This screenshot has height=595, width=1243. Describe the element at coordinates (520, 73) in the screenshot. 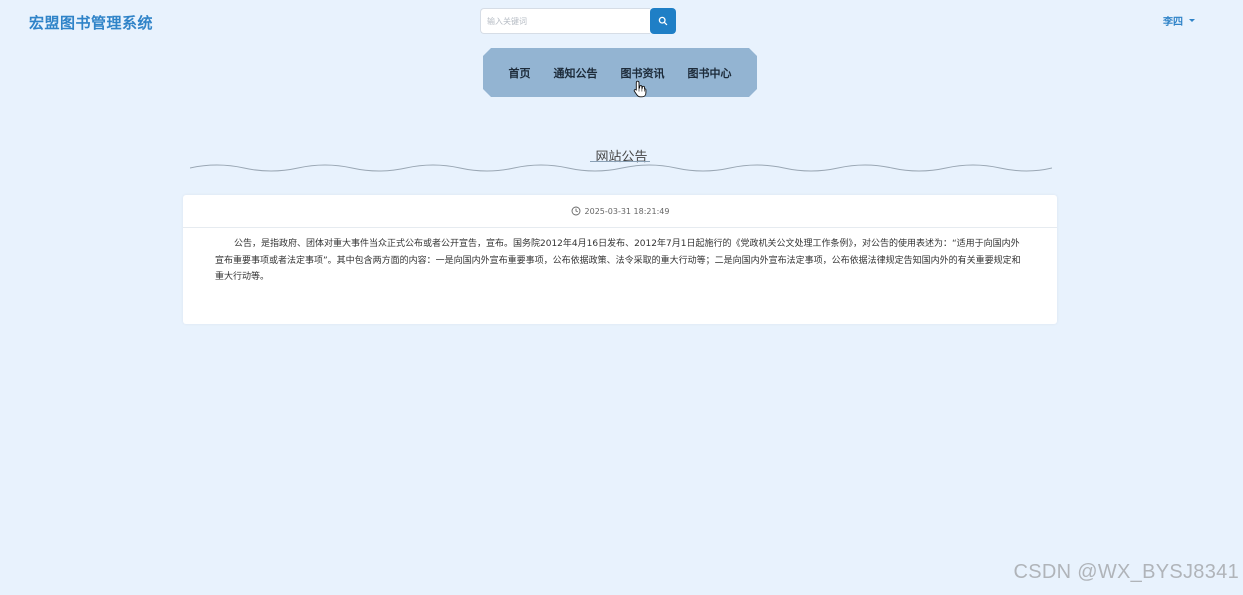

I see `nav-item-home: 首页` at that location.